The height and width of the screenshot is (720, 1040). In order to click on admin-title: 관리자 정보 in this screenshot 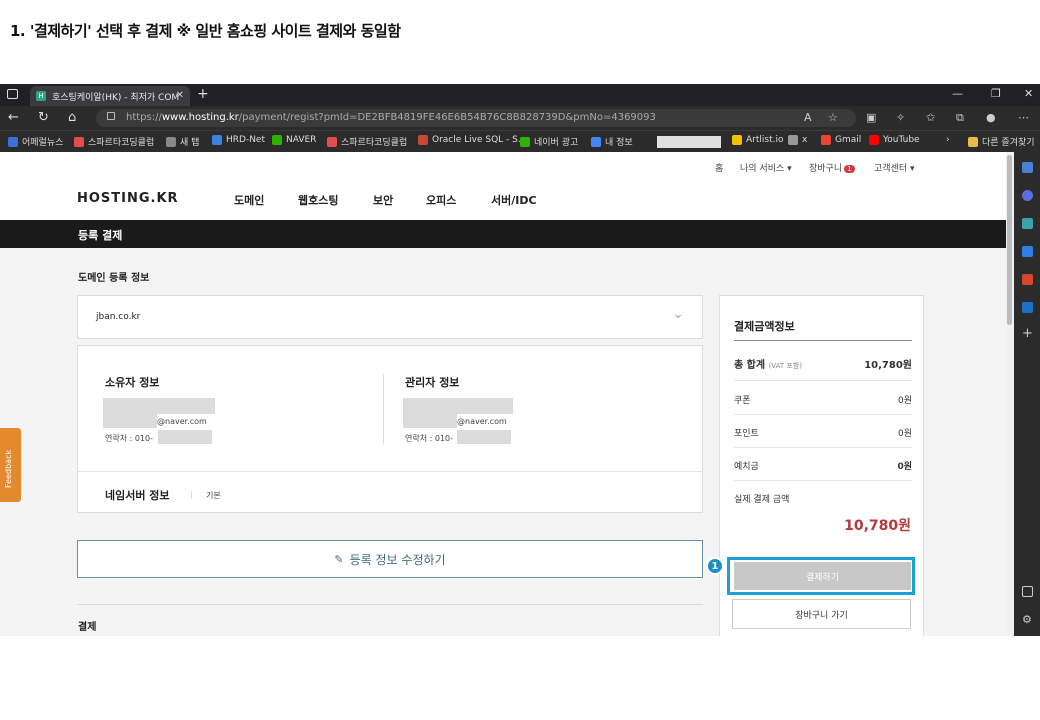, I will do `click(432, 382)`.